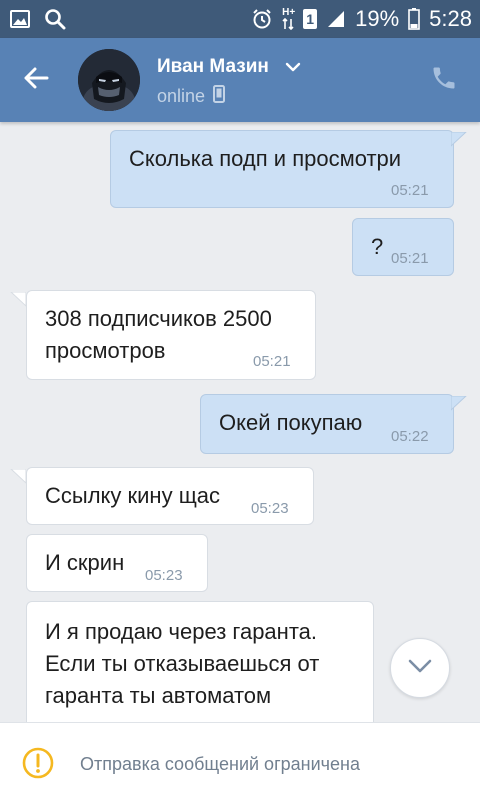 Image resolution: width=480 pixels, height=800 pixels. I want to click on mobile-device-icon, so click(219, 96).